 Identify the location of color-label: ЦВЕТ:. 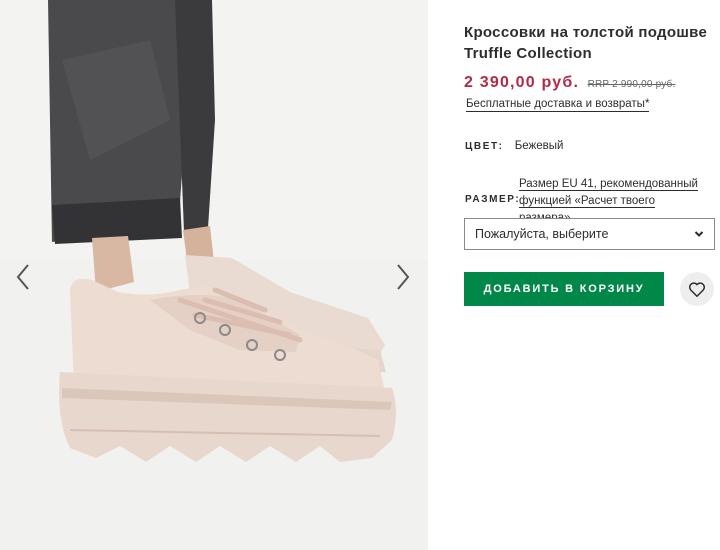
(484, 146).